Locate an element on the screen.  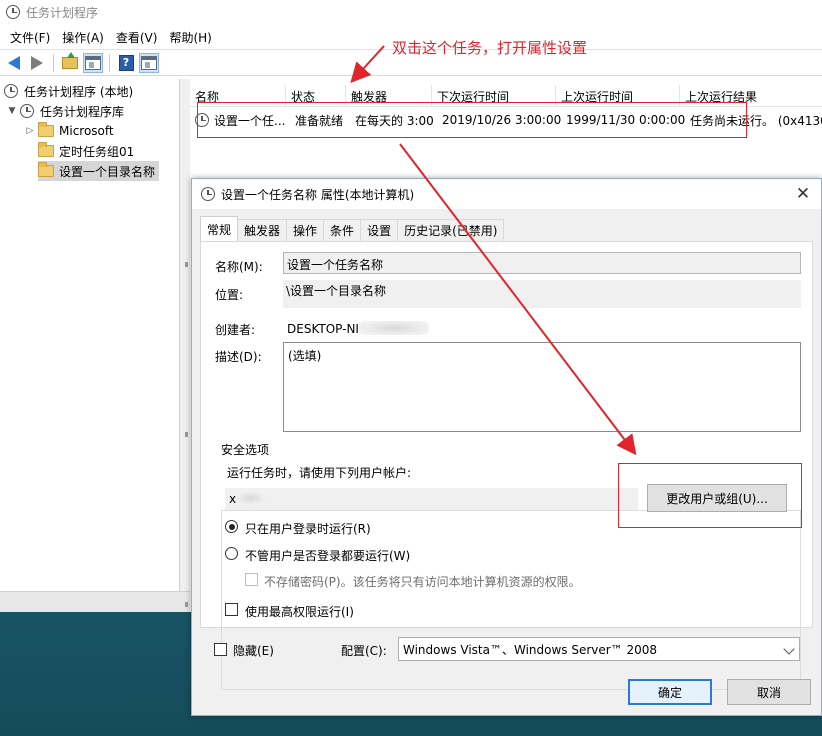
configure-selected-value: Windows Vista™、Windows Server™ 2008 is located at coordinates (530, 649).